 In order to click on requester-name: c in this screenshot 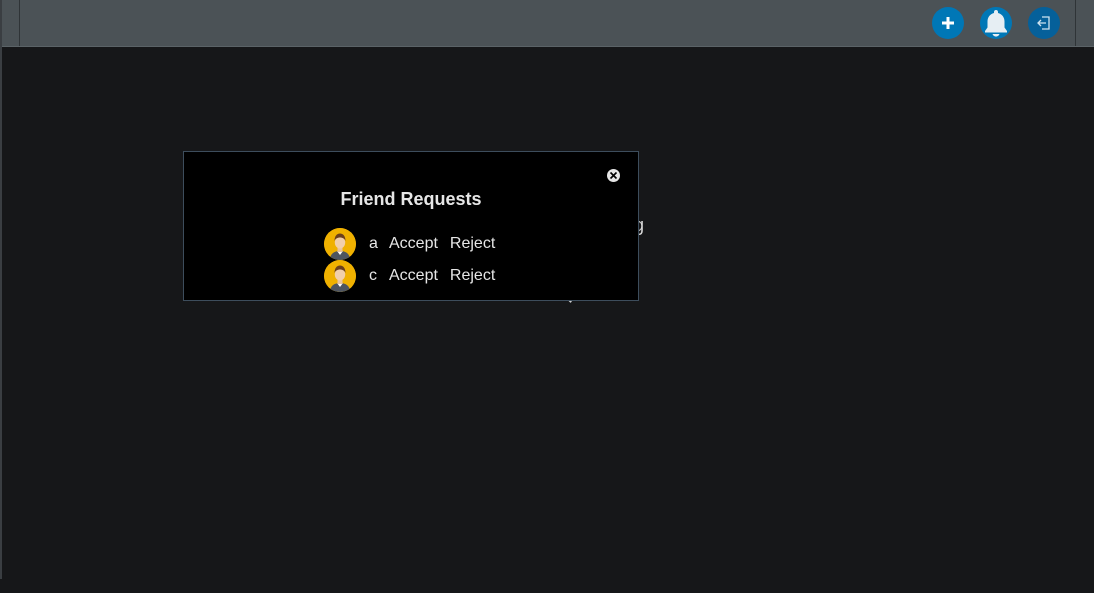, I will do `click(373, 275)`.